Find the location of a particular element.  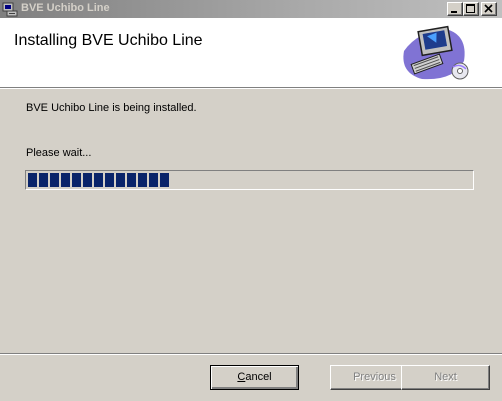

cancel-label: ancel is located at coordinates (258, 377).